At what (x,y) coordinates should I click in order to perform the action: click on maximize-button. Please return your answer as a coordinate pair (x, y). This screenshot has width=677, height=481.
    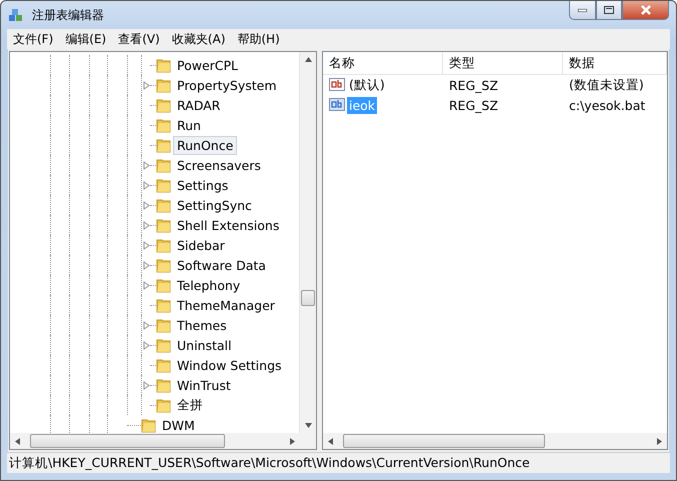
    Looking at the image, I should click on (609, 10).